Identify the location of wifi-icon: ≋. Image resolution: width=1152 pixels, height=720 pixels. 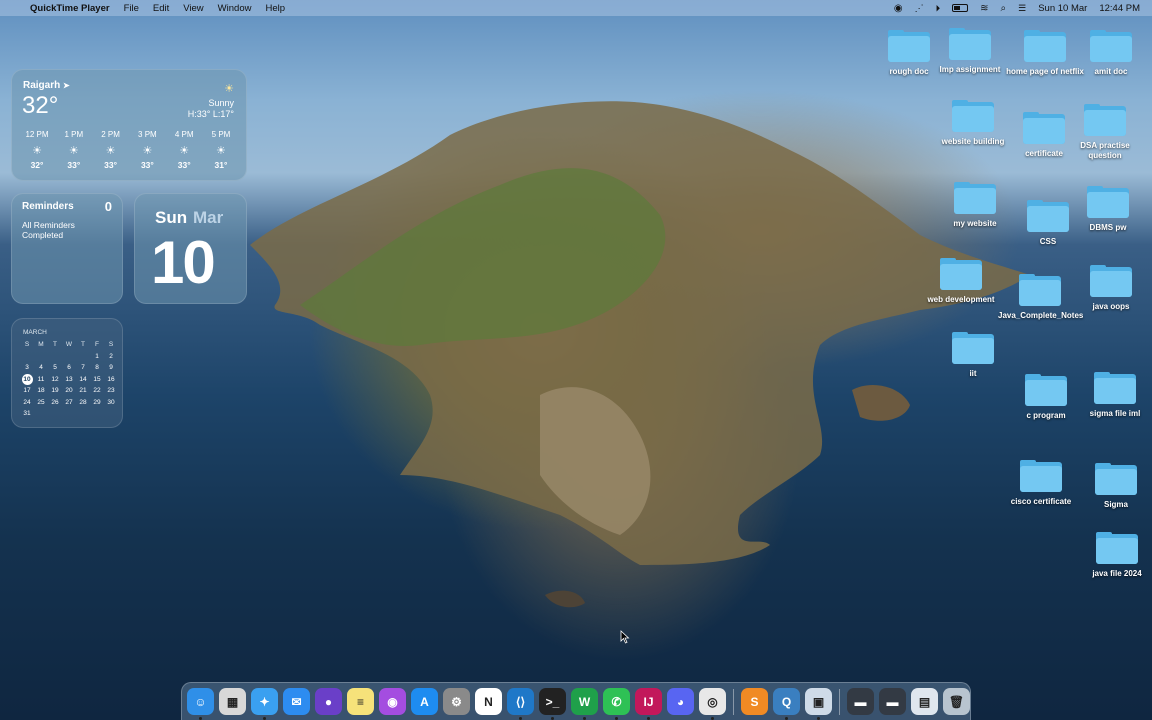
(984, 8).